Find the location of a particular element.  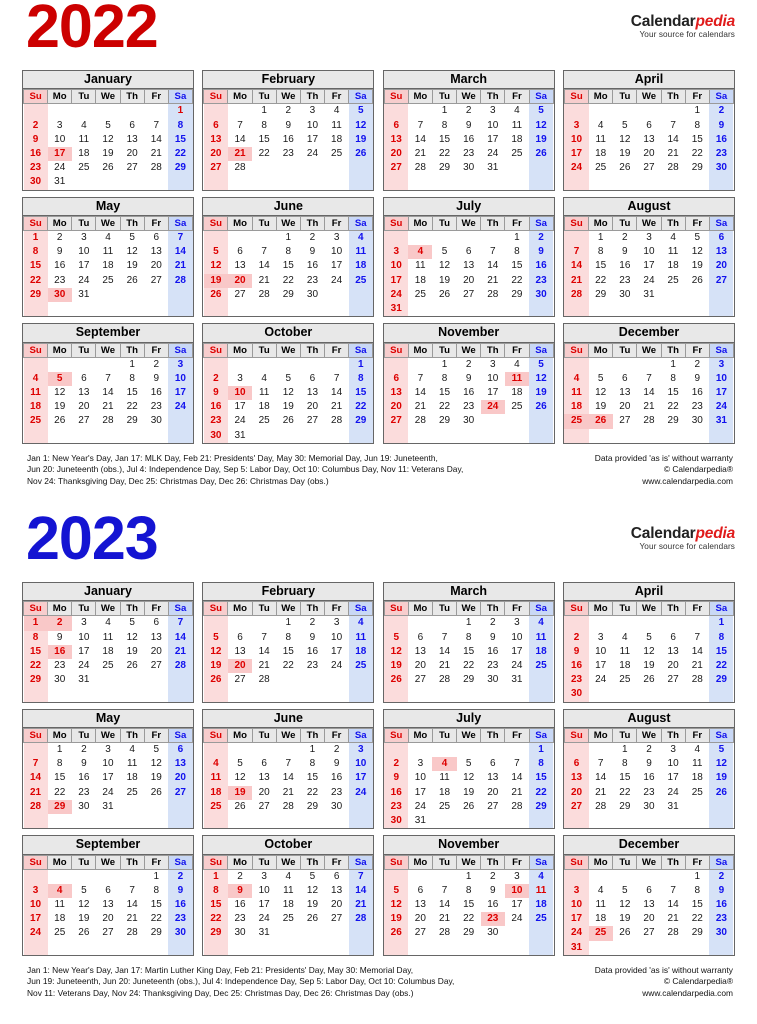

day-cell: 29 is located at coordinates (360, 421).